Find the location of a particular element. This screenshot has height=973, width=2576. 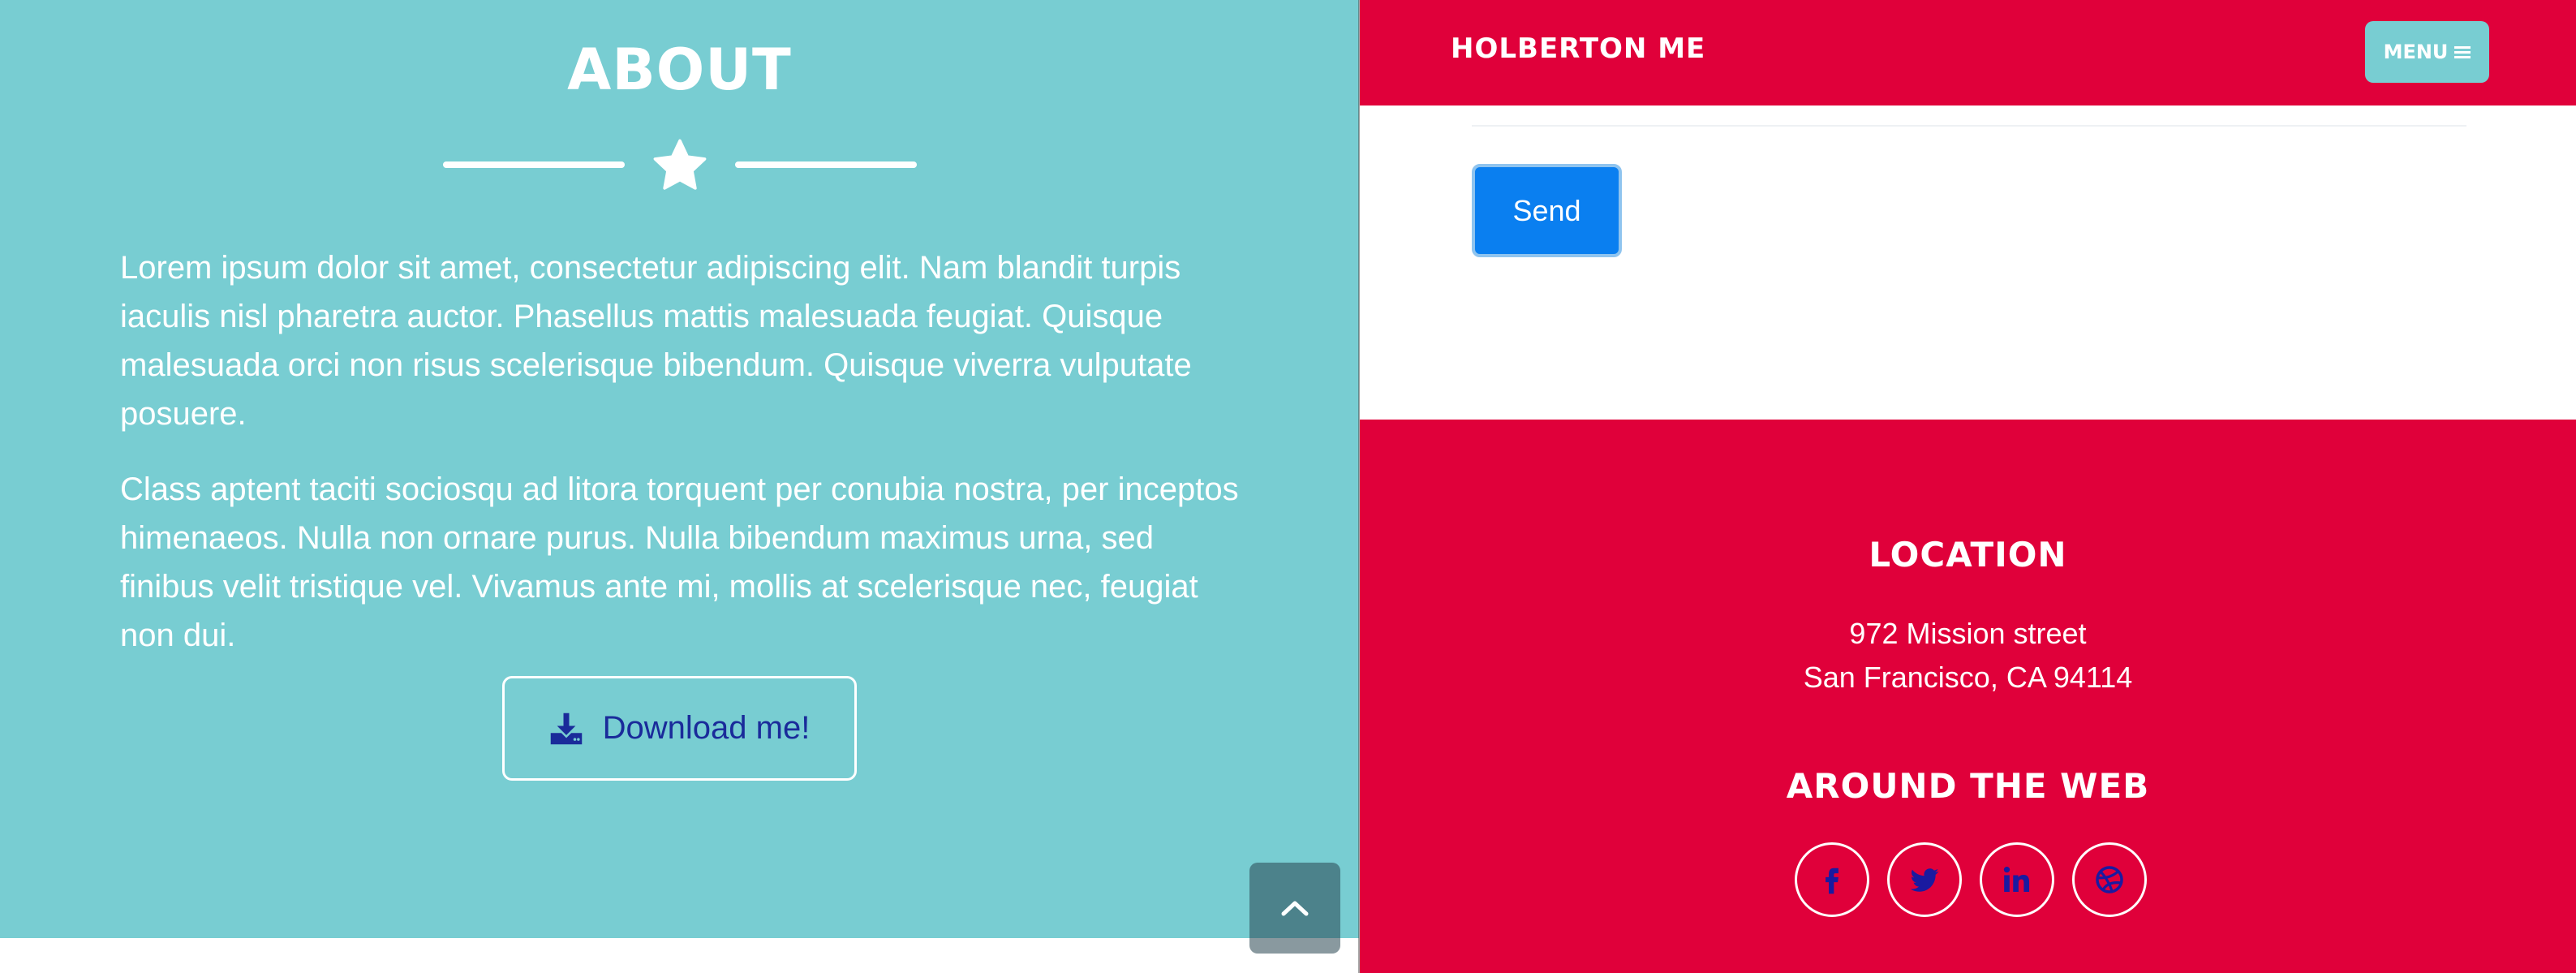

chevron-up-icon is located at coordinates (1295, 908).